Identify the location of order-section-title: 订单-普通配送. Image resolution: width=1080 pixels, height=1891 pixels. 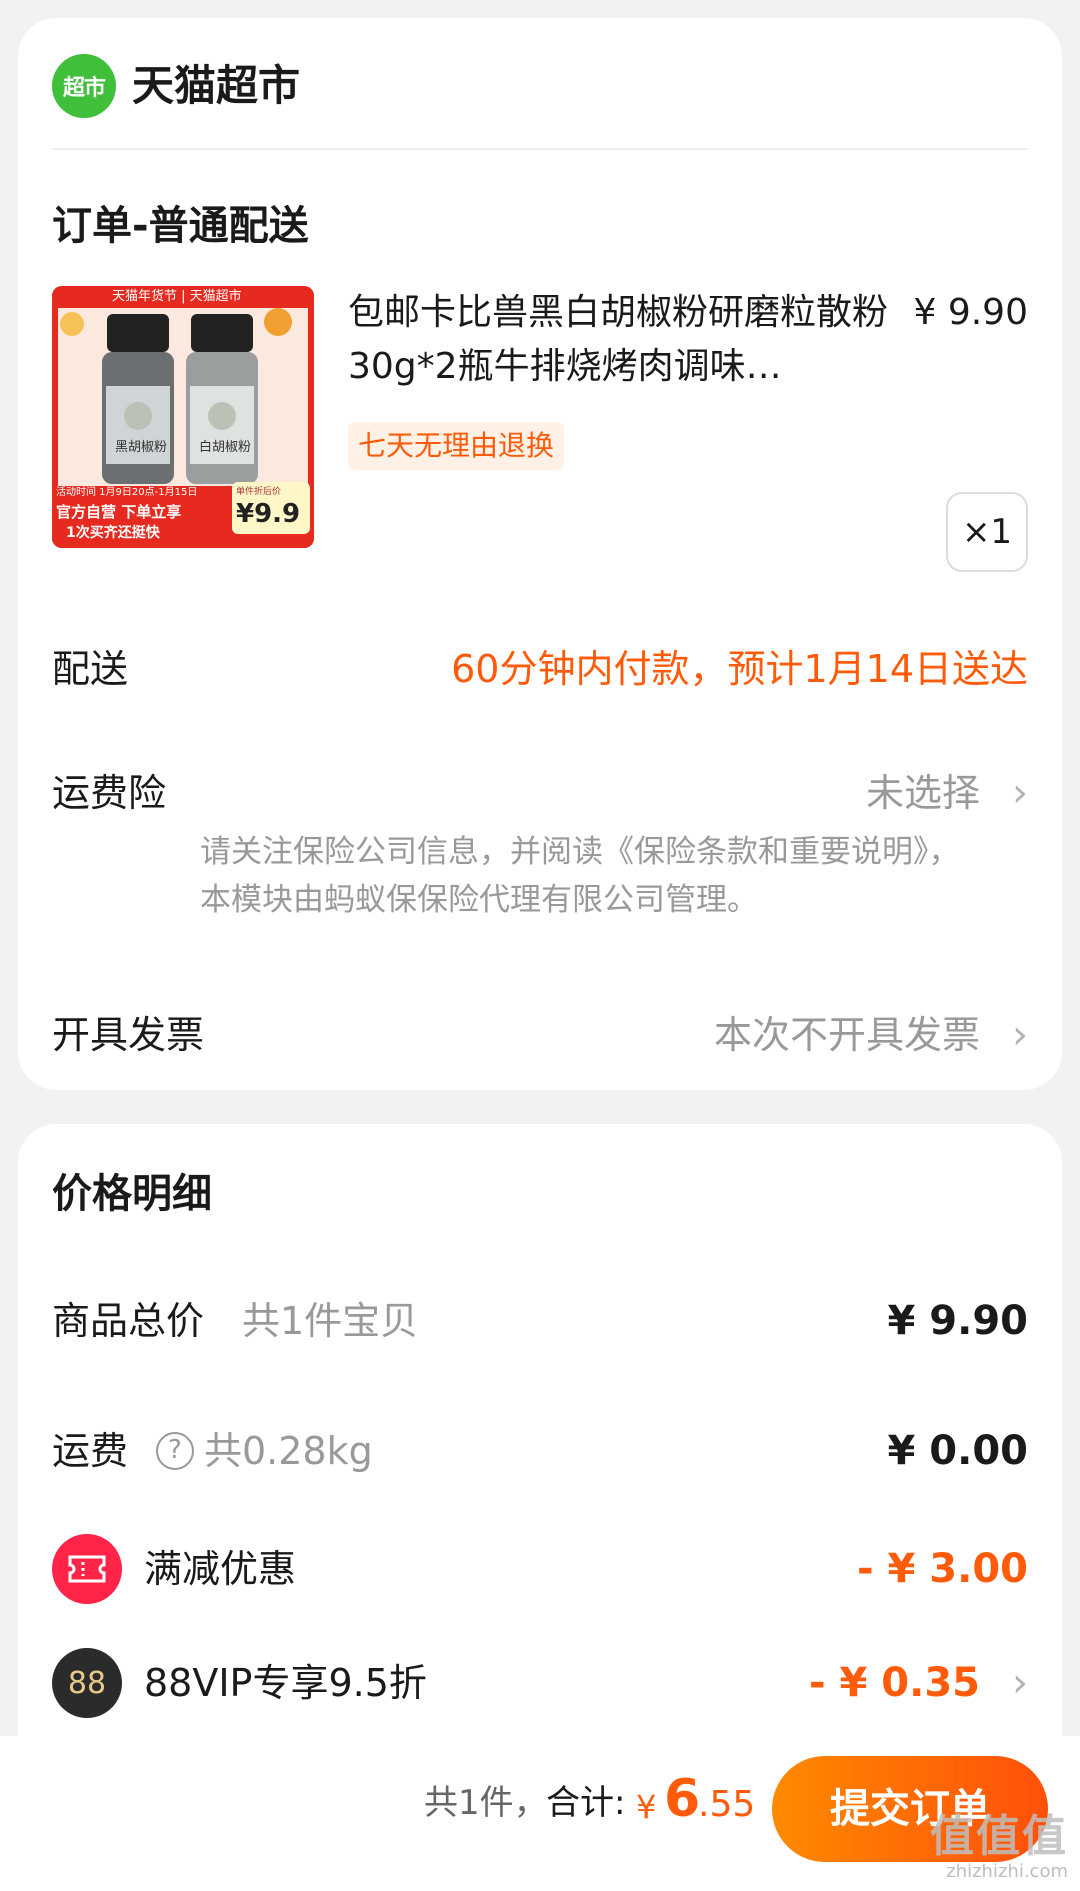
(180, 226).